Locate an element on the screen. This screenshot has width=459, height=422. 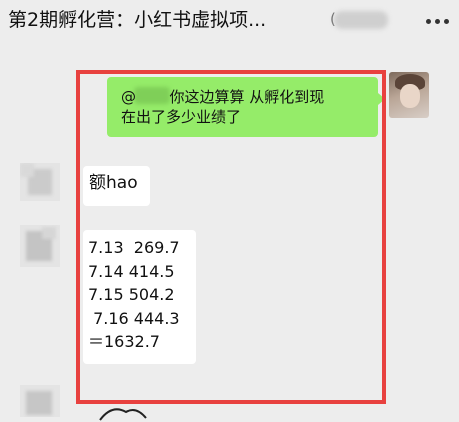
more-dots-icon is located at coordinates (438, 23).